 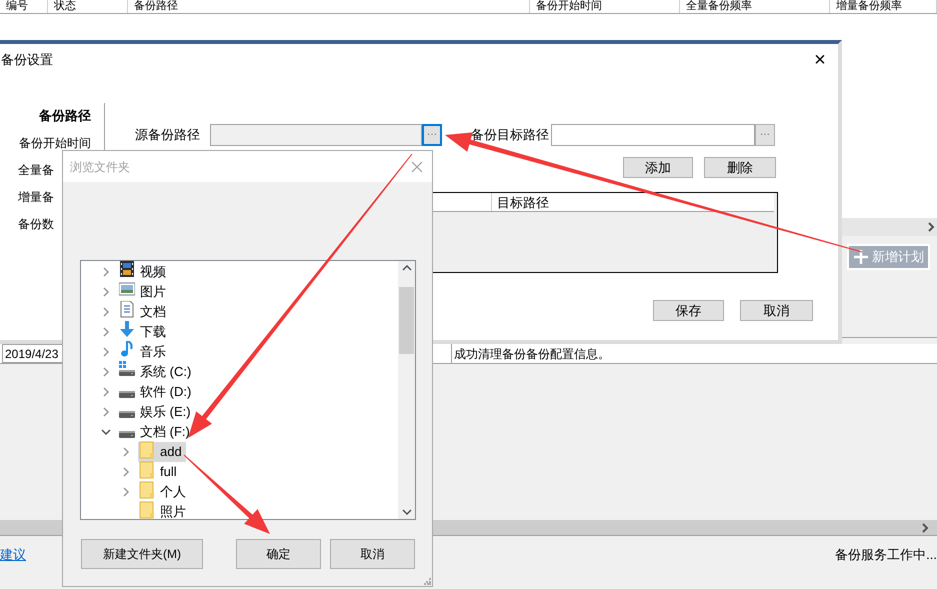 What do you see at coordinates (510, 135) in the screenshot?
I see `field-label: 备份目标路径` at bounding box center [510, 135].